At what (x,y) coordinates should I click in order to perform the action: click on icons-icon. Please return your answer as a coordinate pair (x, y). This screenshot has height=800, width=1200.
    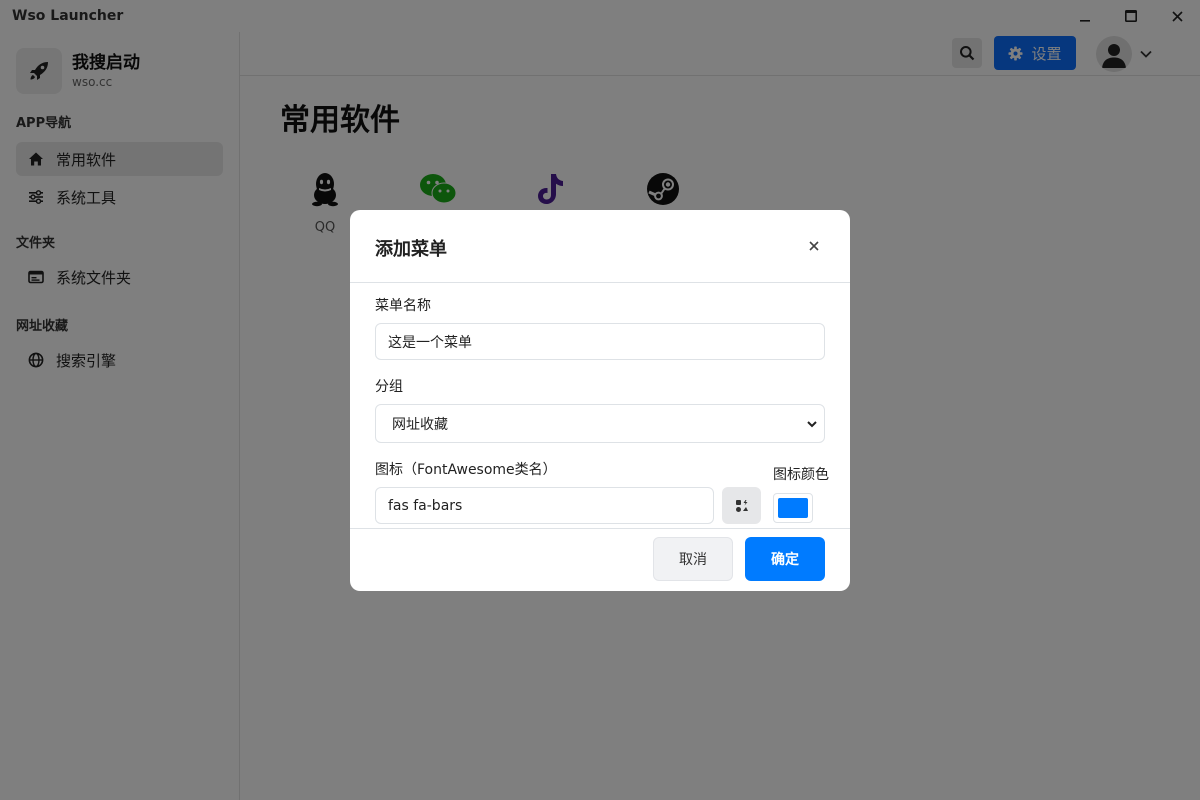
    Looking at the image, I should click on (741, 505).